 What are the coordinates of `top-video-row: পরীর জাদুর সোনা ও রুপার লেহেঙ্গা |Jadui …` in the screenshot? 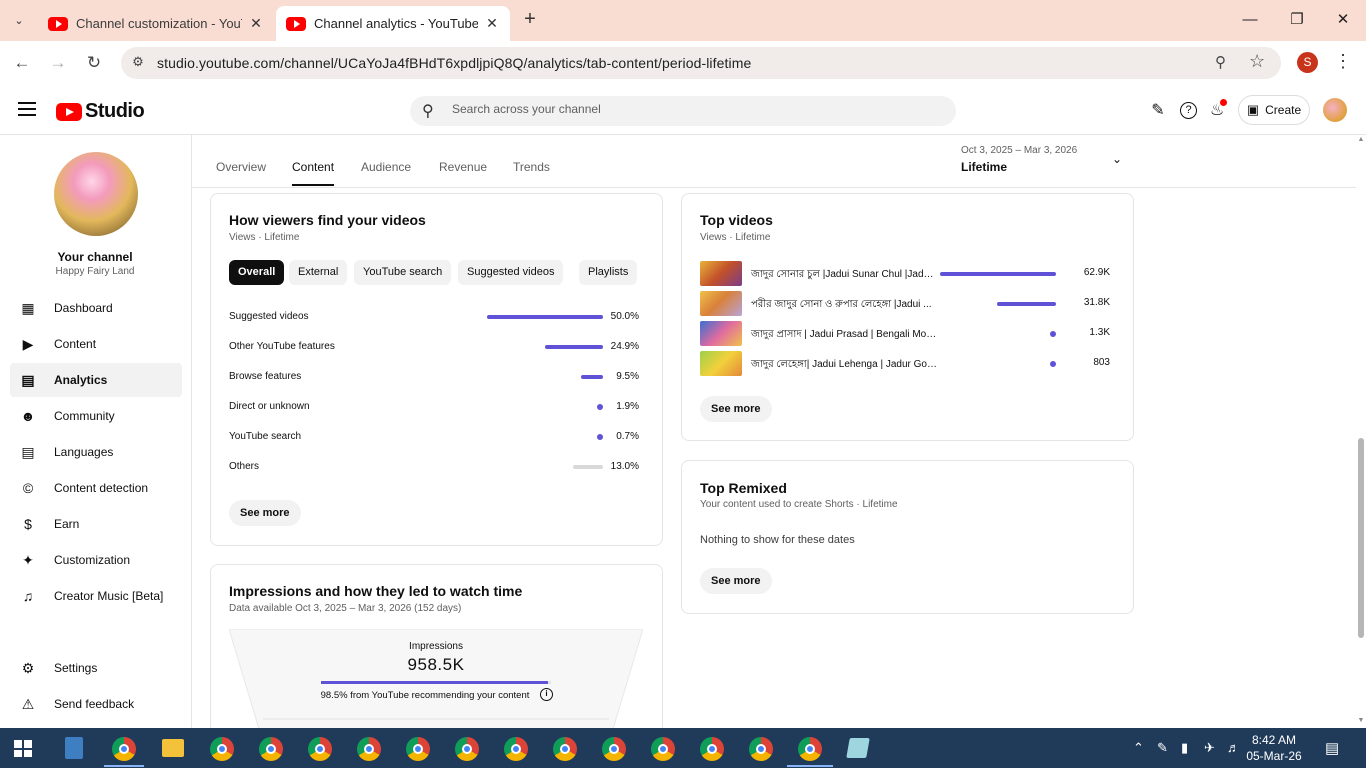 It's located at (905, 304).